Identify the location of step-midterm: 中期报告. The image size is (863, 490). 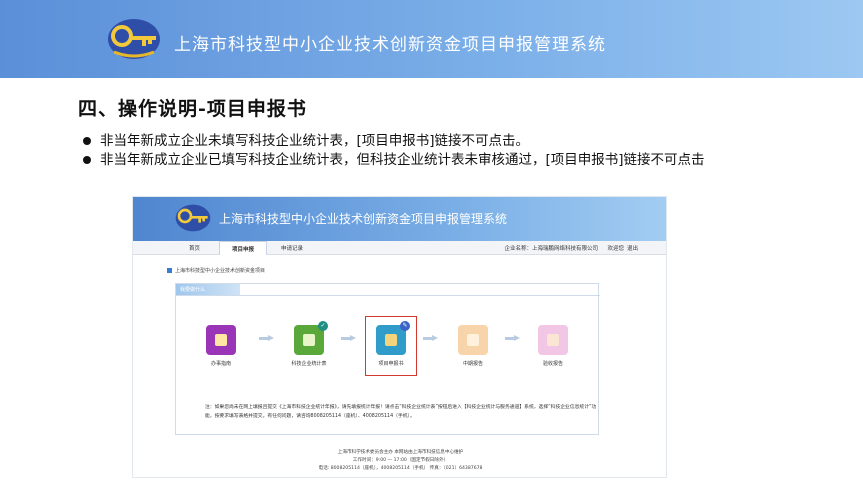
(473, 346).